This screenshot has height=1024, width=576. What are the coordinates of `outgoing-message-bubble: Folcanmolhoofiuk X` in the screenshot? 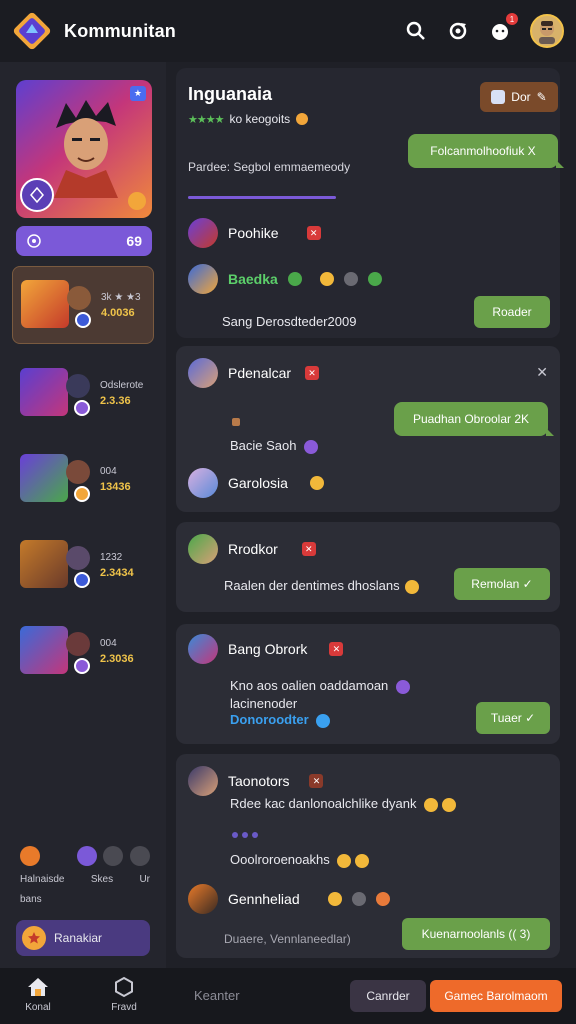 It's located at (486, 151).